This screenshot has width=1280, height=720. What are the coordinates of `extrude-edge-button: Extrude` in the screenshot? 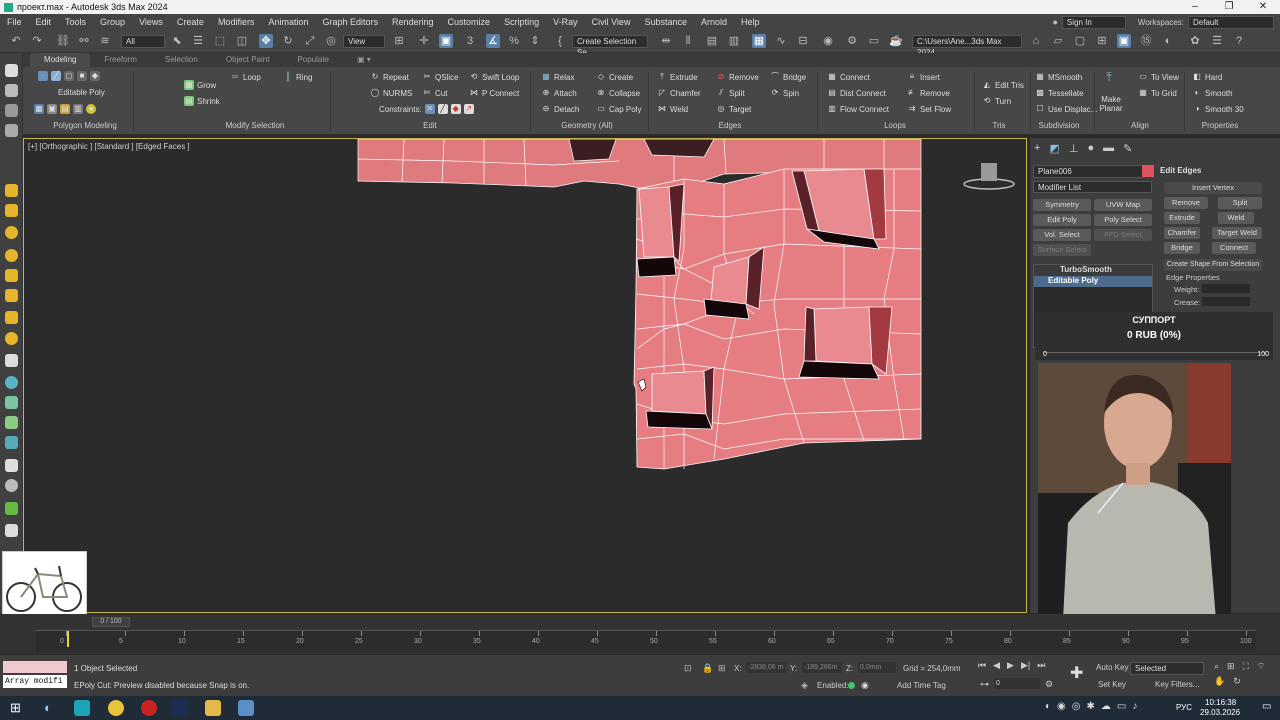 It's located at (1182, 218).